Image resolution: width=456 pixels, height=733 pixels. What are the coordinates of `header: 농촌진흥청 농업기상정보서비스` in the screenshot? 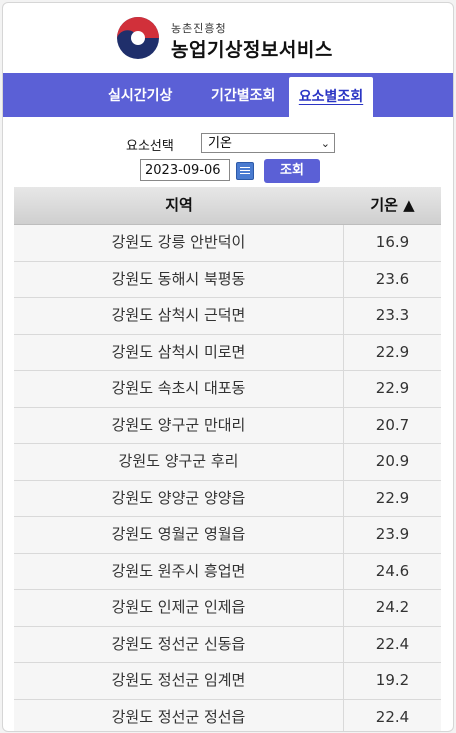 It's located at (228, 38).